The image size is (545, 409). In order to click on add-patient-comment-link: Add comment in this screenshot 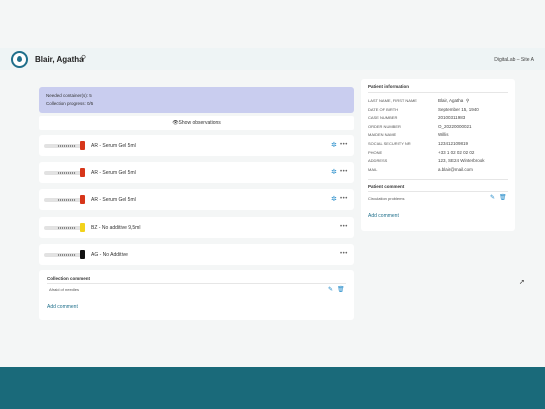, I will do `click(383, 216)`.